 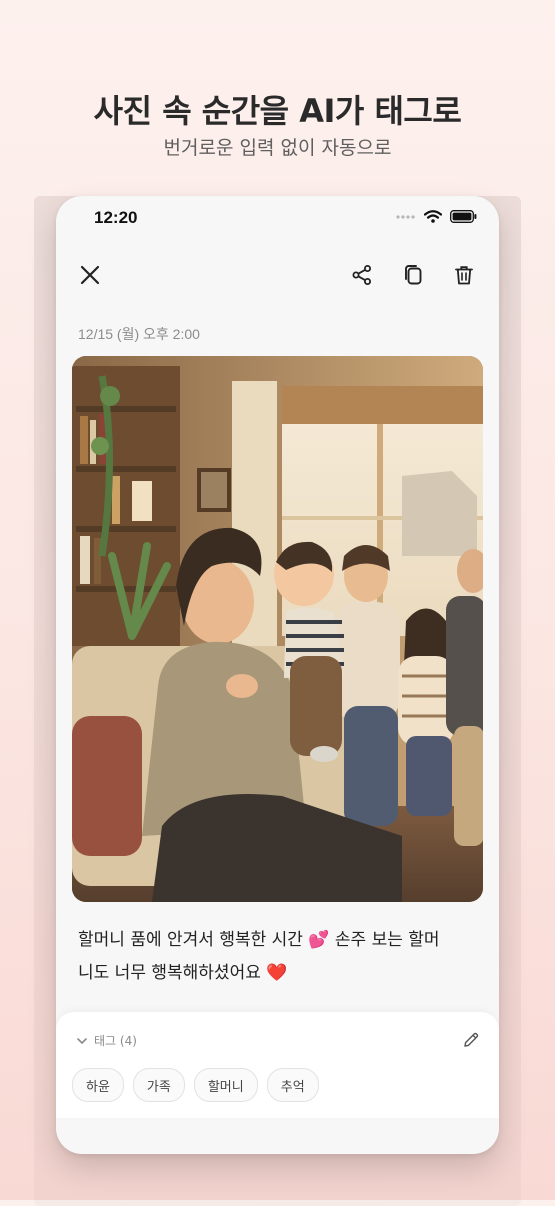 I want to click on tags-panel: 태그 (4) 하윤 가족 할머니 추억, so click(x=277, y=1065).